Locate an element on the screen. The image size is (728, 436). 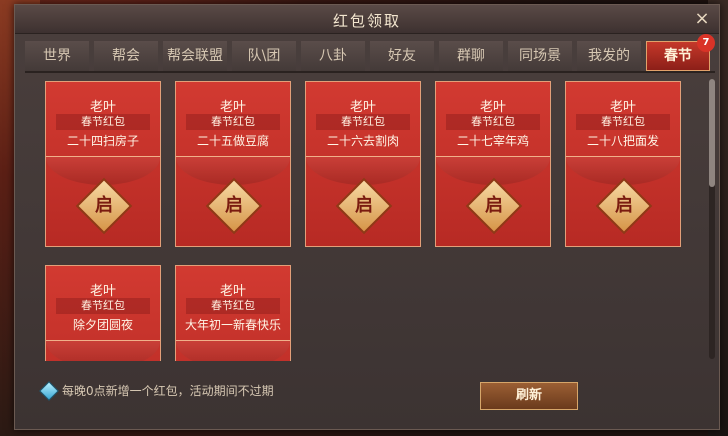
red-packet-card: 老叶 春节红包 除夕团圆夜 is located at coordinates (103, 313).